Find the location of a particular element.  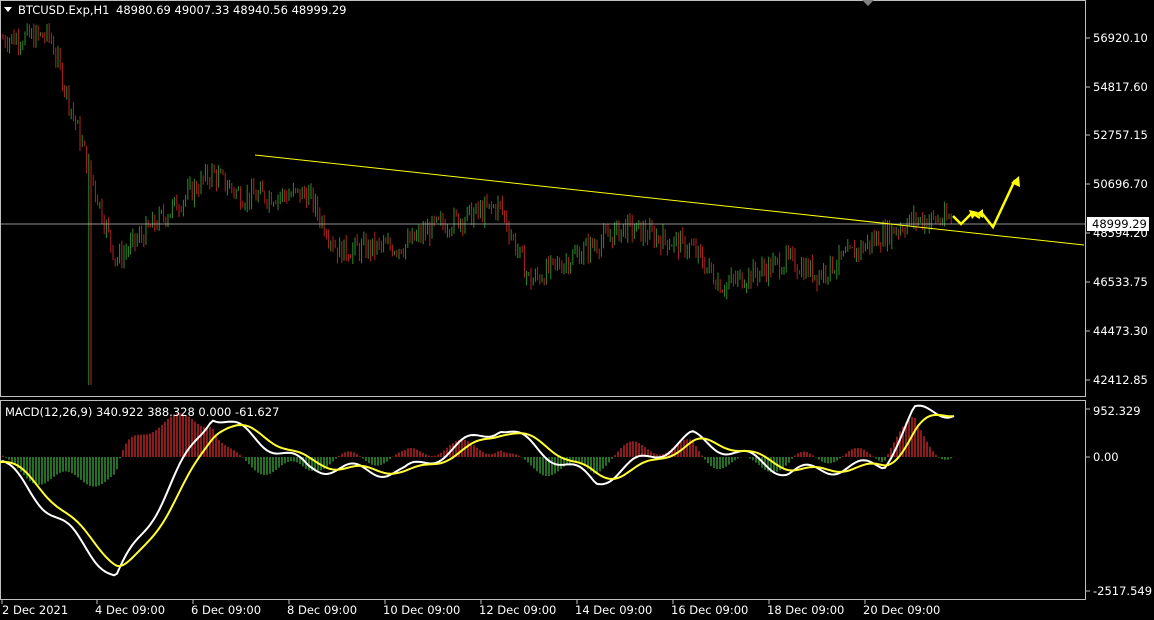

price-tick: 46533.75 is located at coordinates (1120, 282).